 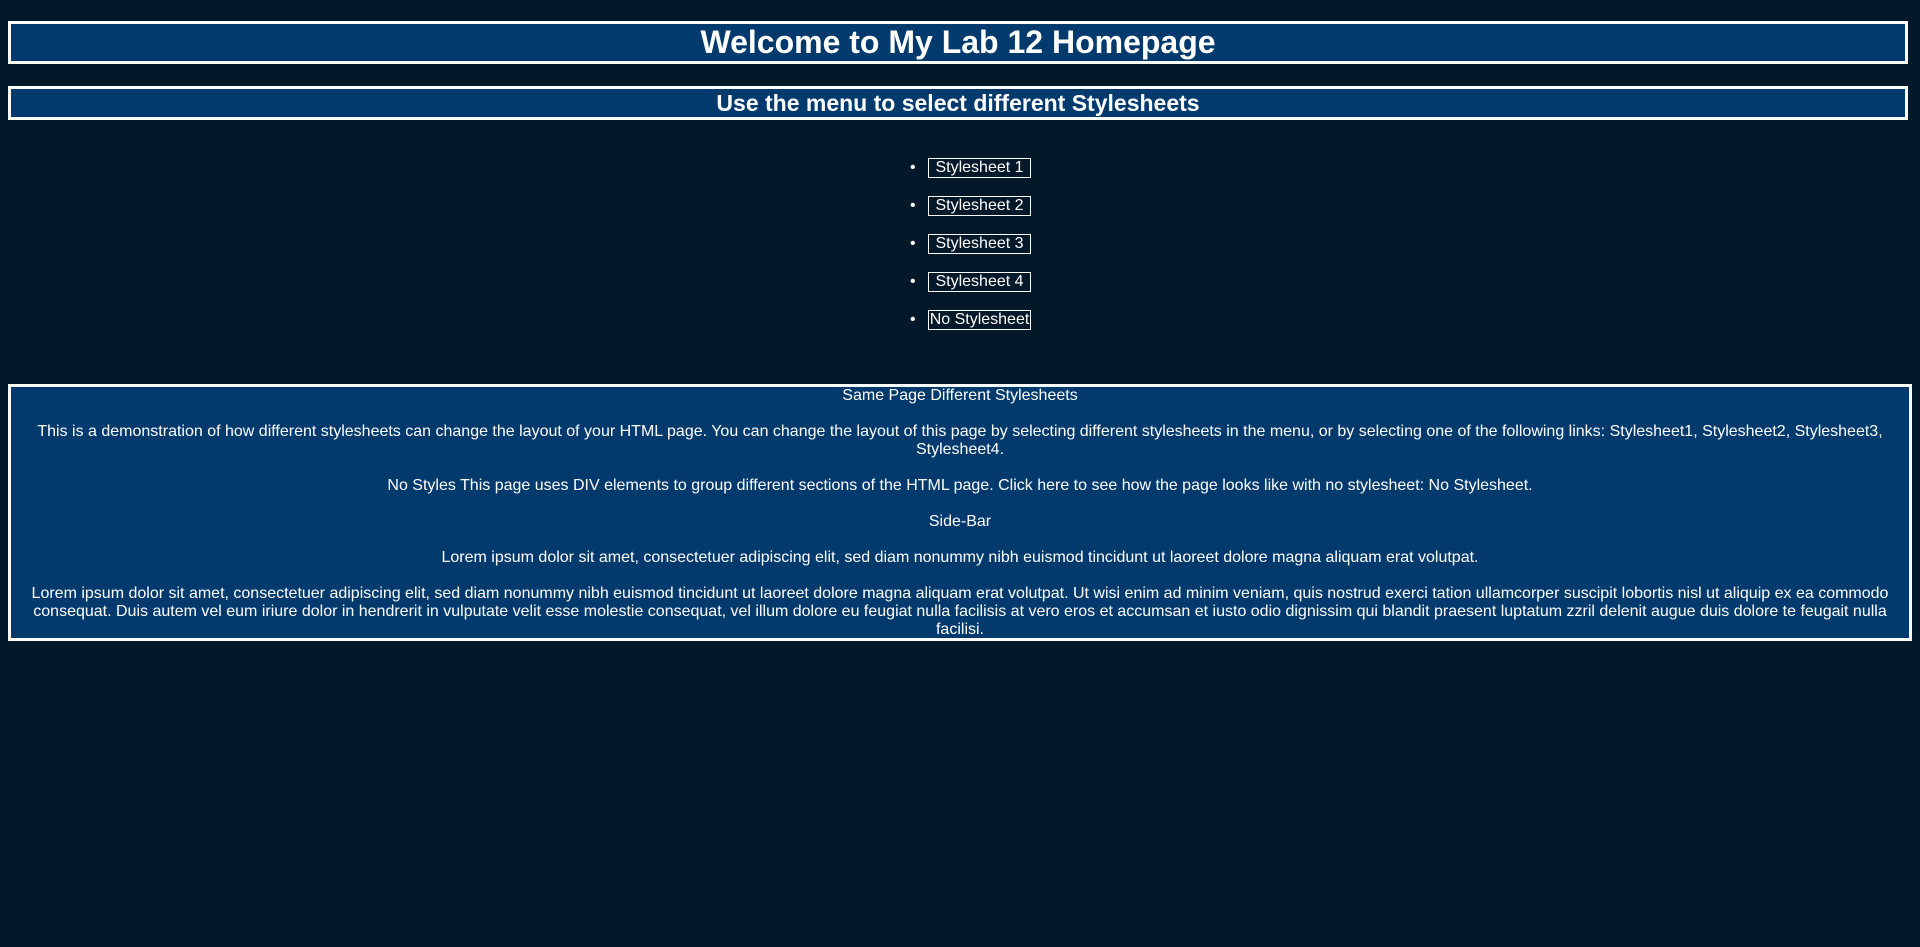 I want to click on no-styles-heading: No Styles, so click(x=421, y=485).